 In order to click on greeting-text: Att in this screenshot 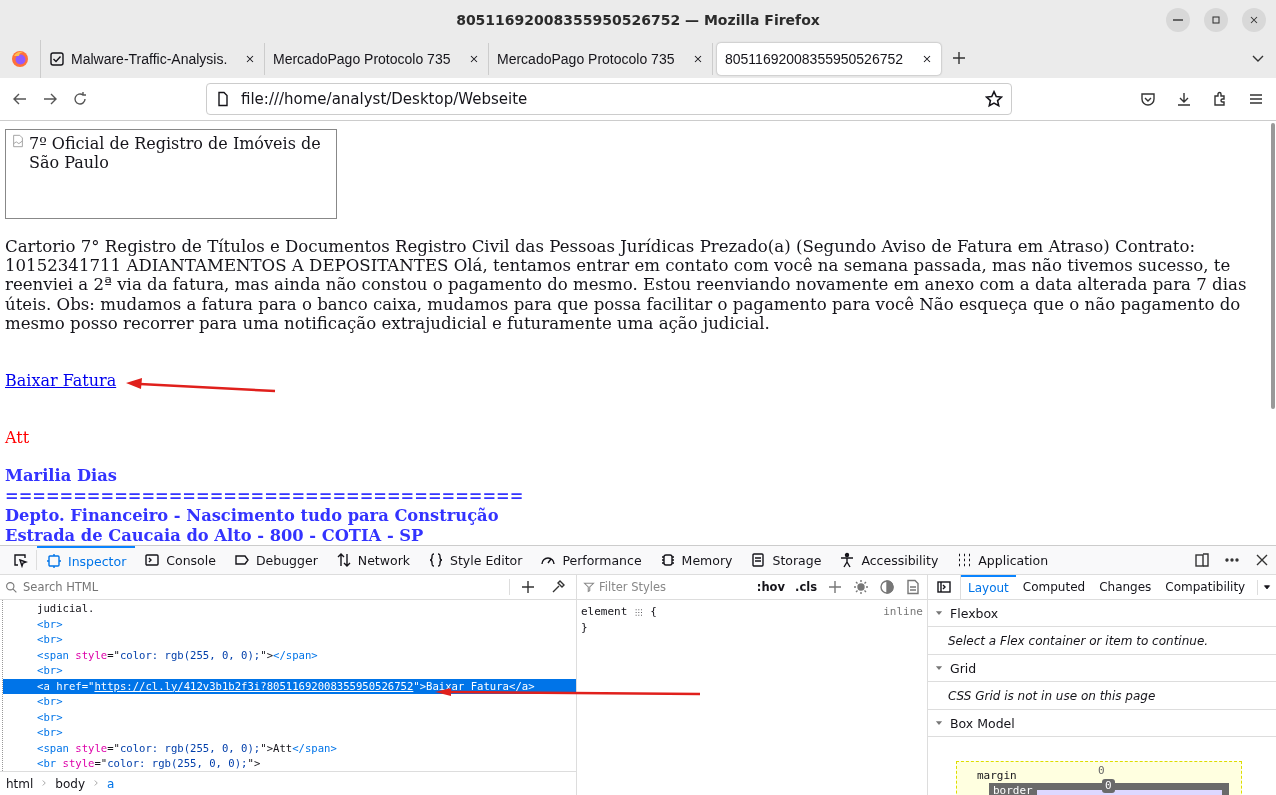, I will do `click(18, 437)`.